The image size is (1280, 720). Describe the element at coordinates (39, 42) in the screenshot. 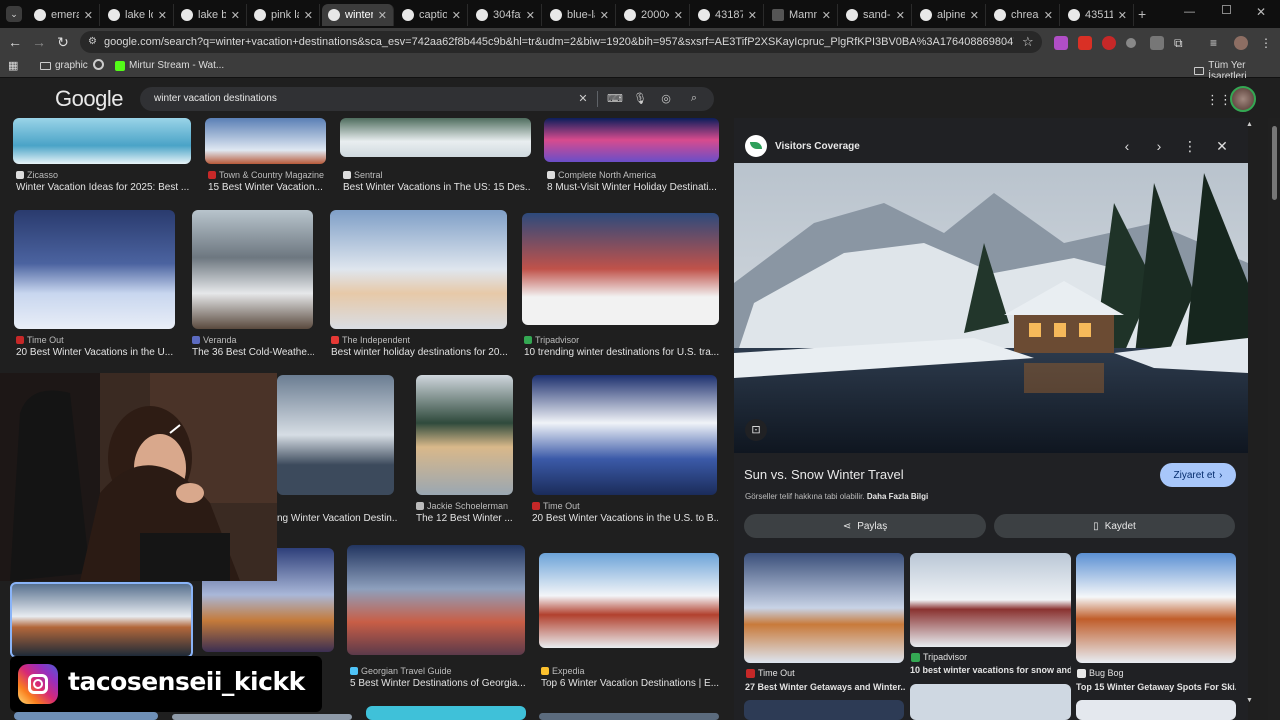

I see `forward-icon: →` at that location.